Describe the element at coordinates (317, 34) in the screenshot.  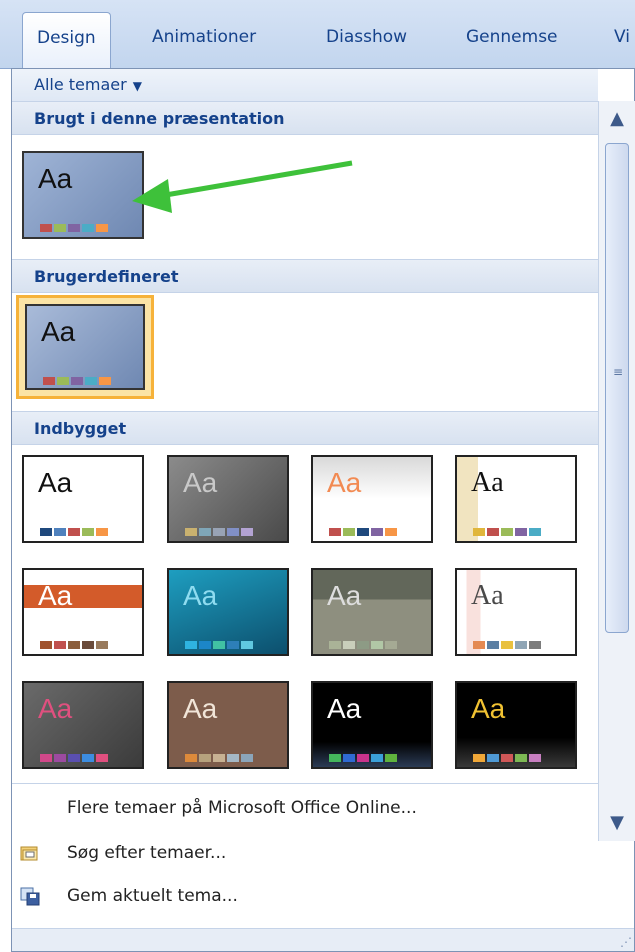
I see `ribbon-tab-bar: Design Animationer Diasshow Gennemse Vi` at that location.